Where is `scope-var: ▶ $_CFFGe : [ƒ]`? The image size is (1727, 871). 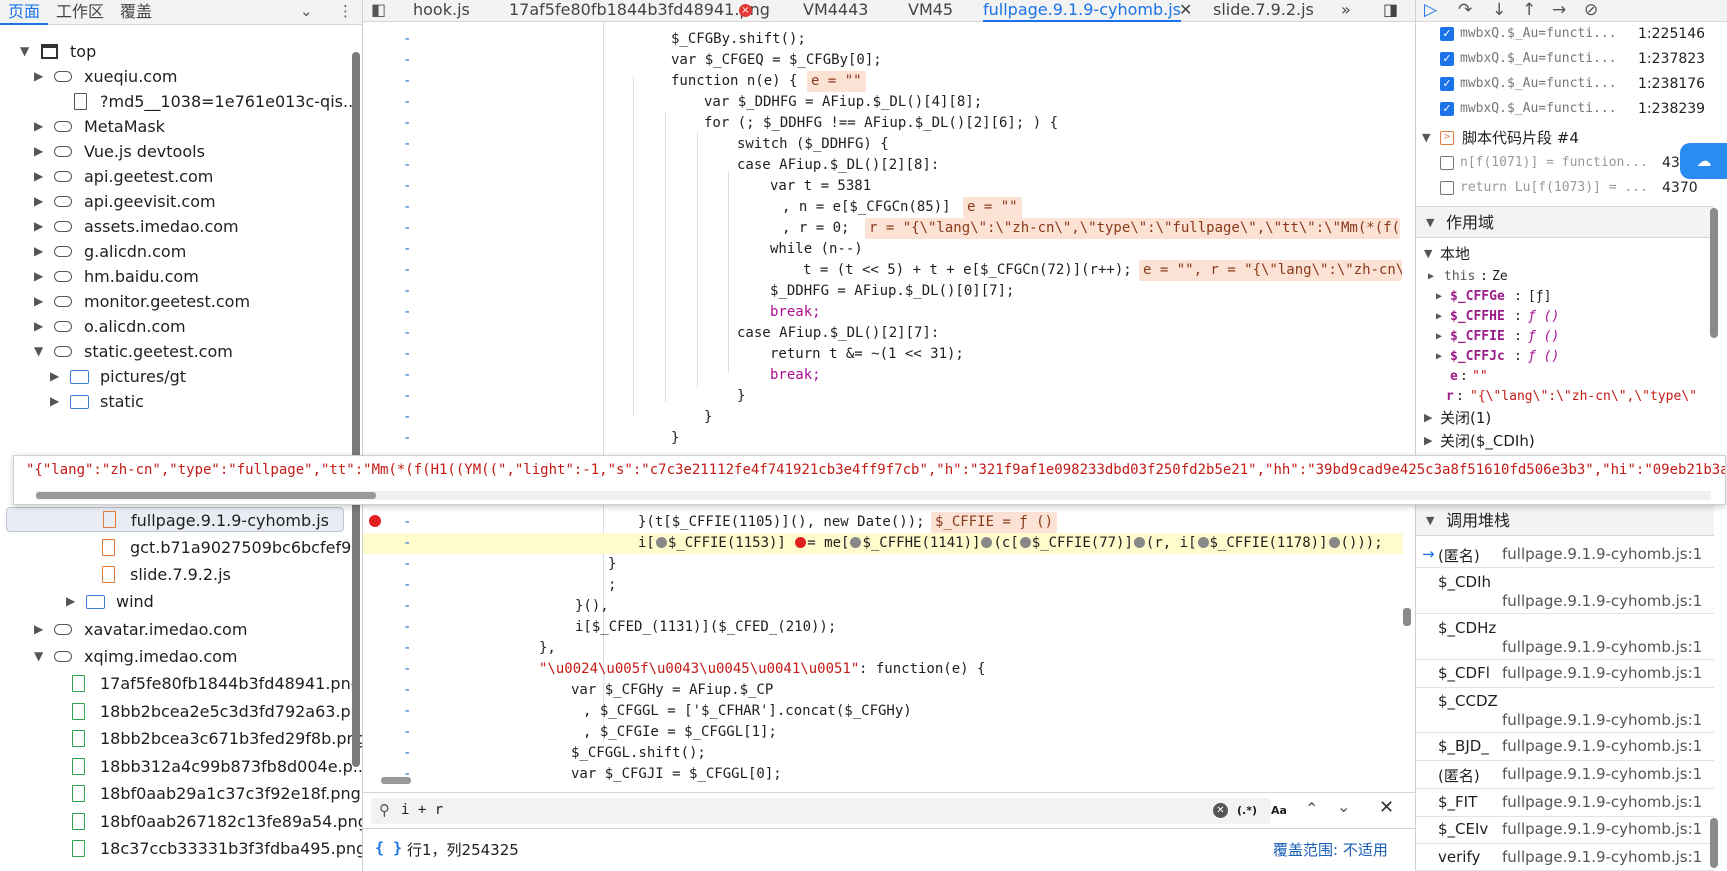
scope-var: ▶ $_CFFGe : [ƒ] is located at coordinates (1566, 297).